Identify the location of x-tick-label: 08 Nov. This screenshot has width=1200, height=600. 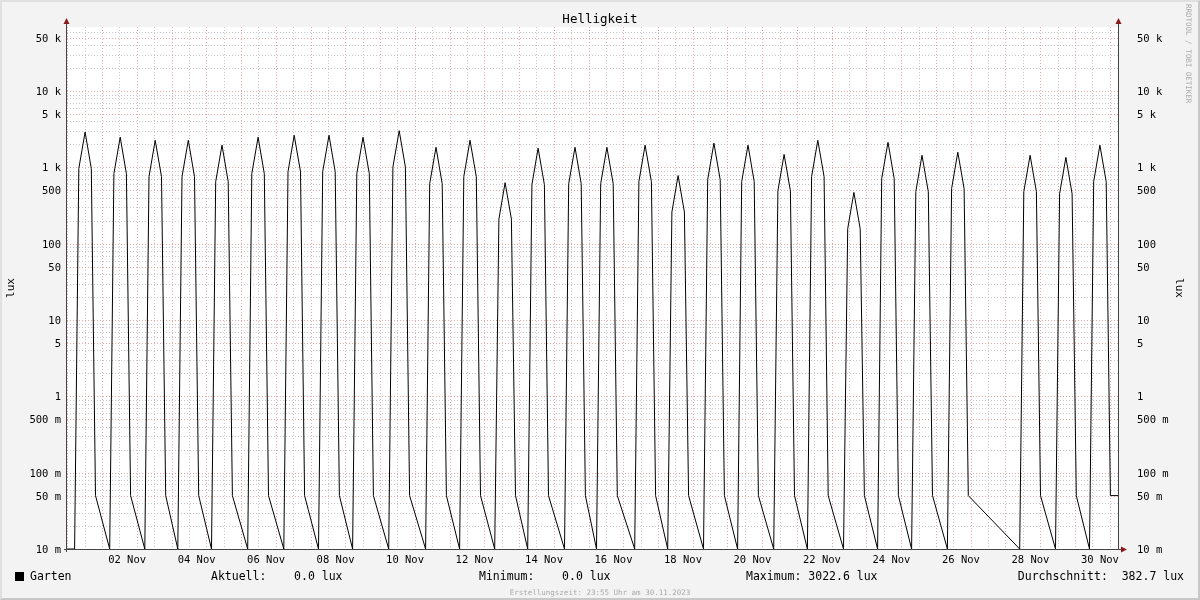
(335, 559).